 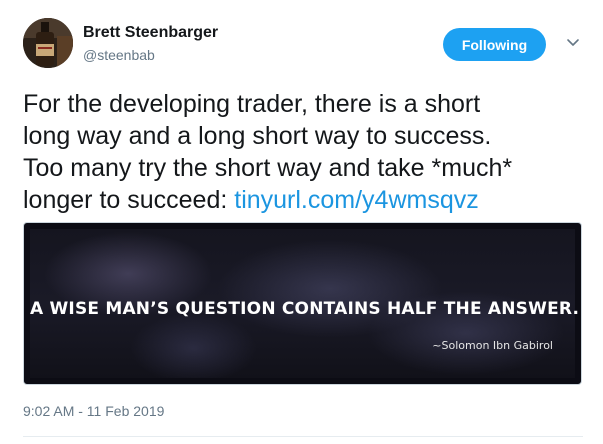 What do you see at coordinates (150, 33) in the screenshot?
I see `author-name: Brett Steenbarger` at bounding box center [150, 33].